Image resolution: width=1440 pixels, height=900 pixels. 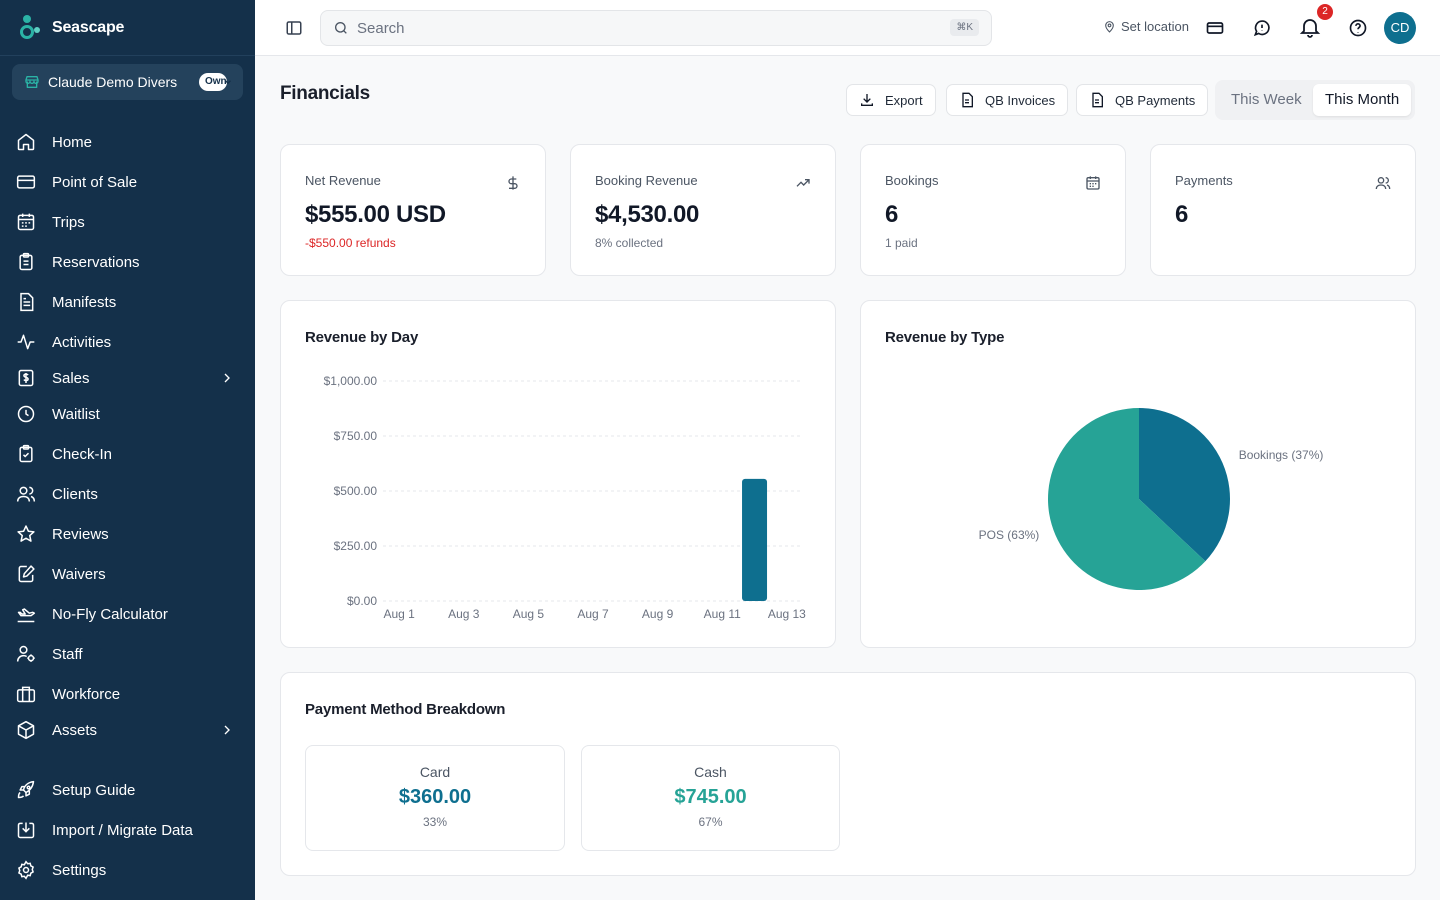 I want to click on sidebar-item-workforce: Workforce, so click(x=127, y=694).